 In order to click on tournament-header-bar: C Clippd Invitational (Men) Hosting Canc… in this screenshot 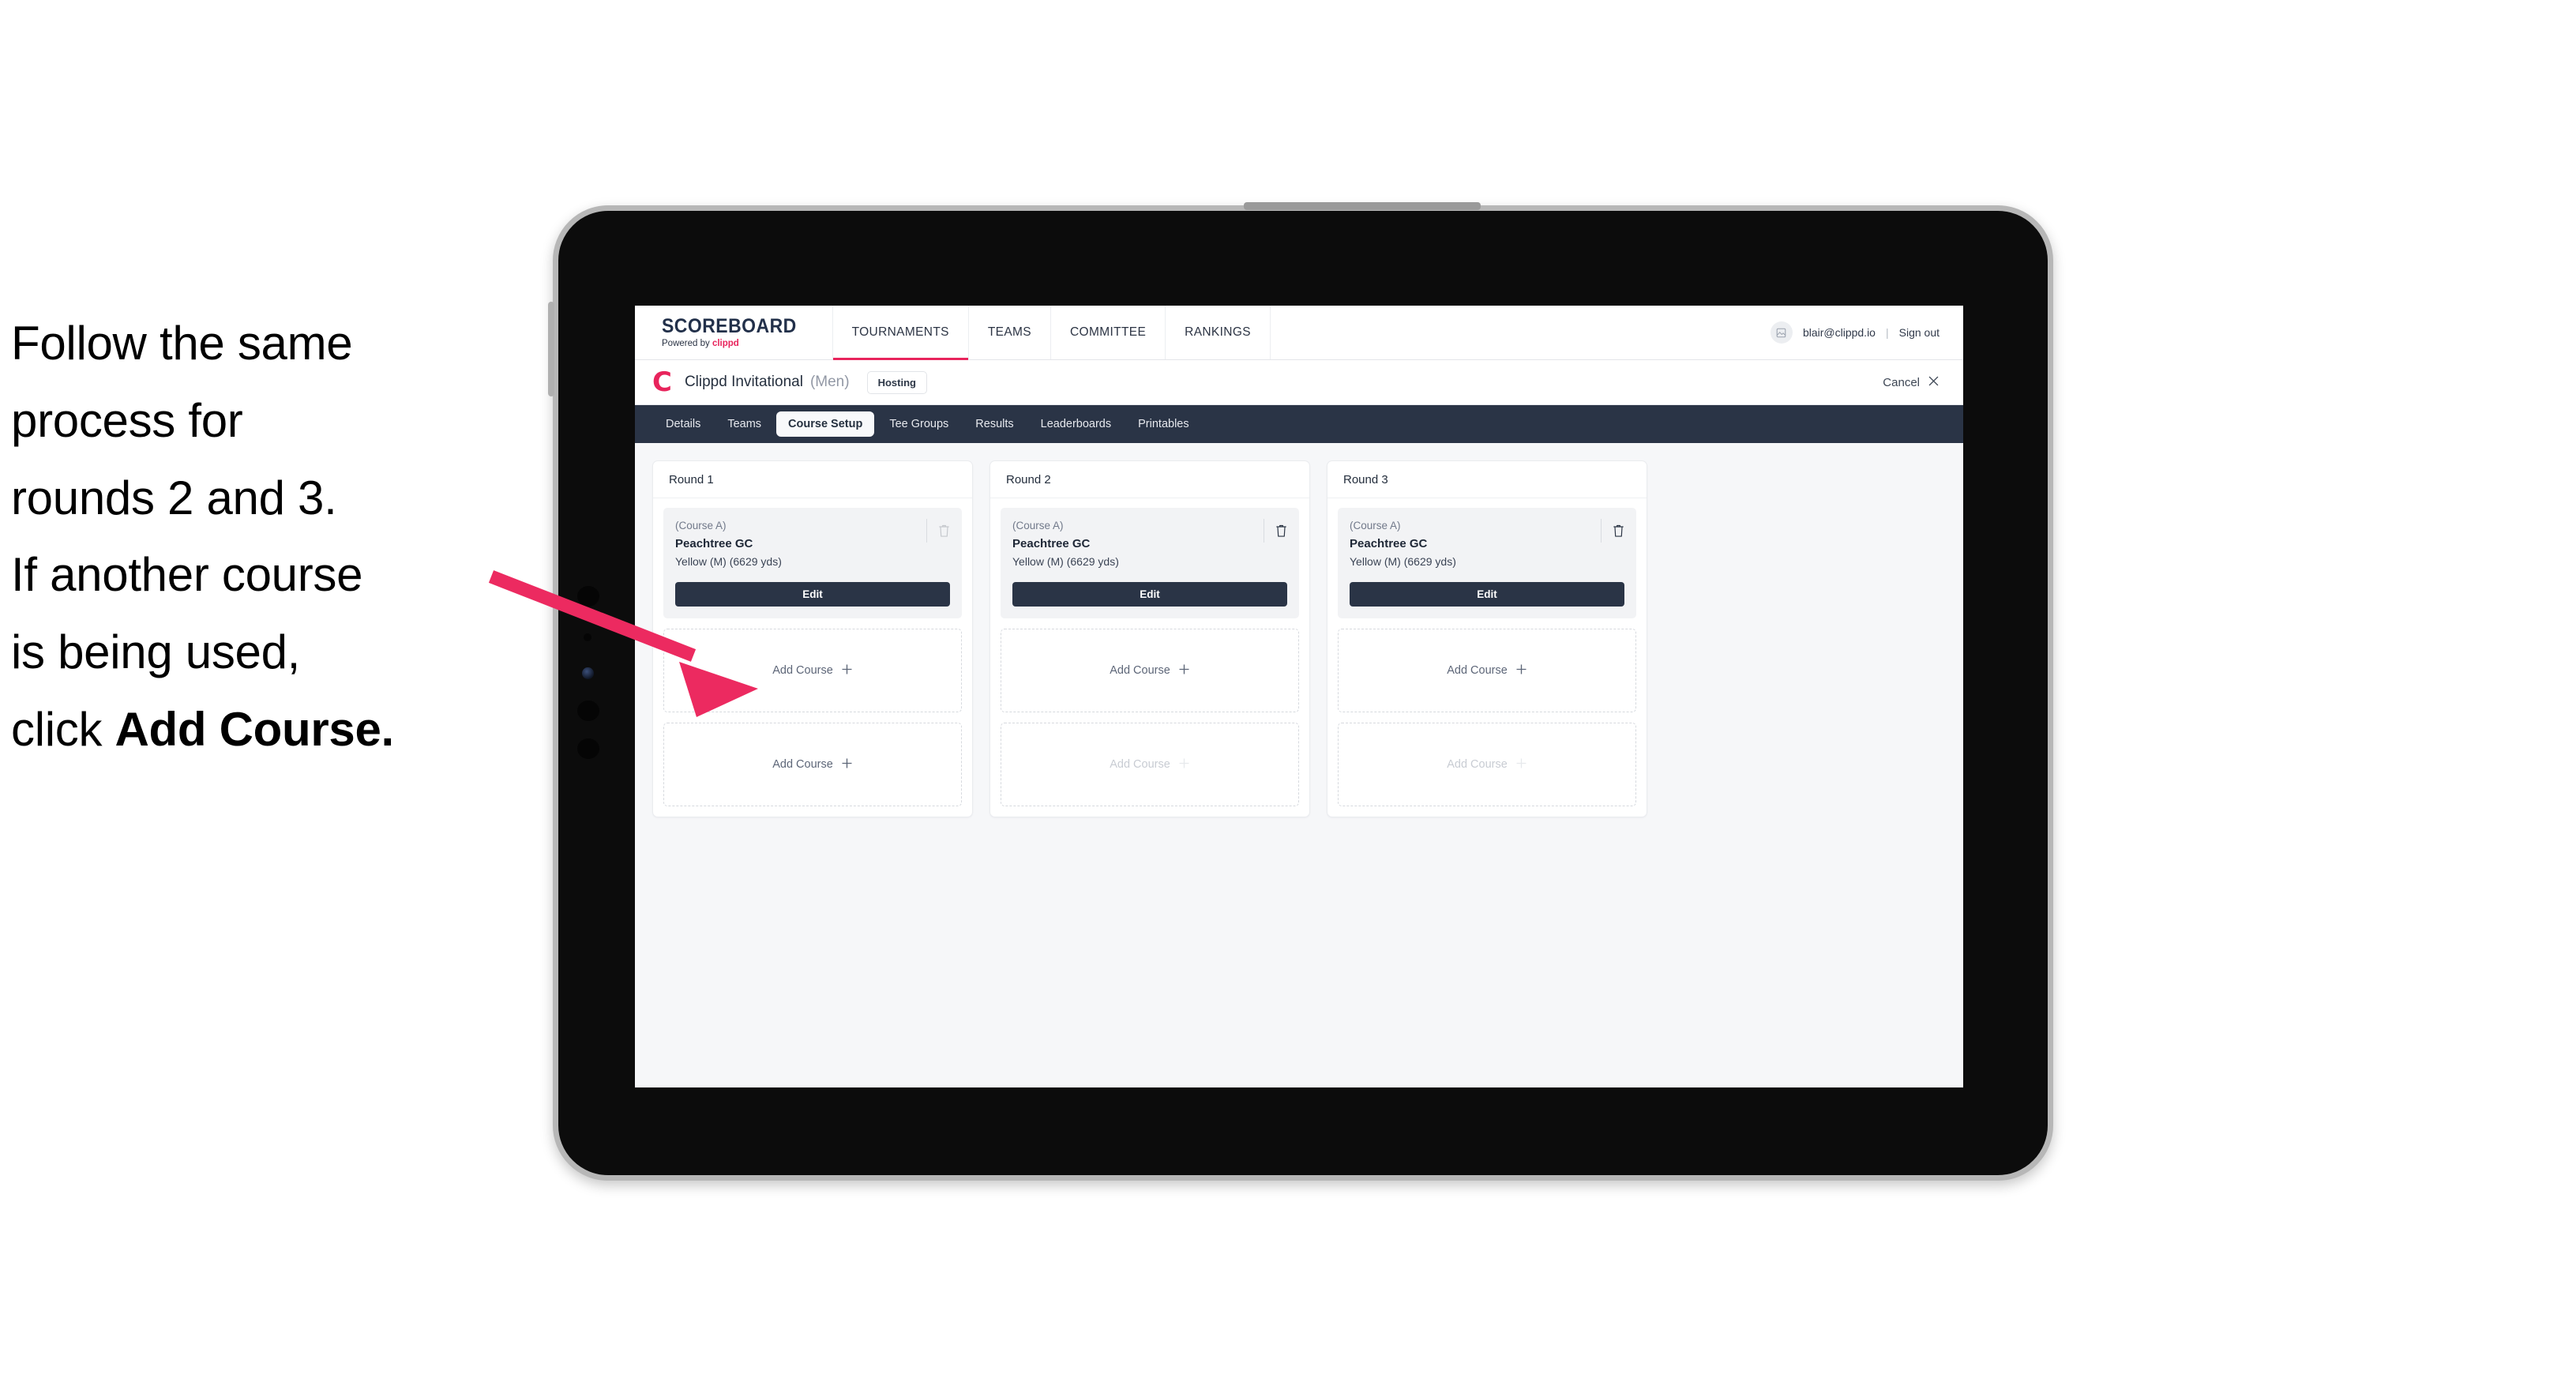, I will do `click(1299, 382)`.